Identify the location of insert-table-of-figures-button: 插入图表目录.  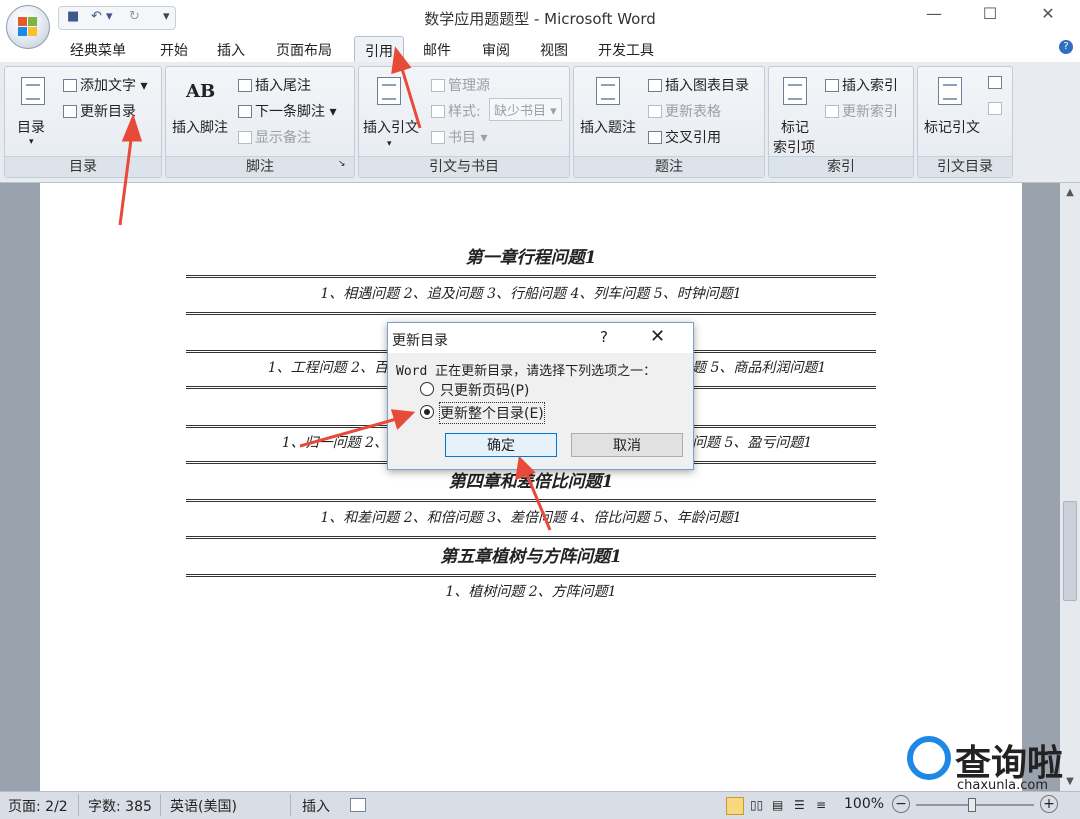
(698, 85).